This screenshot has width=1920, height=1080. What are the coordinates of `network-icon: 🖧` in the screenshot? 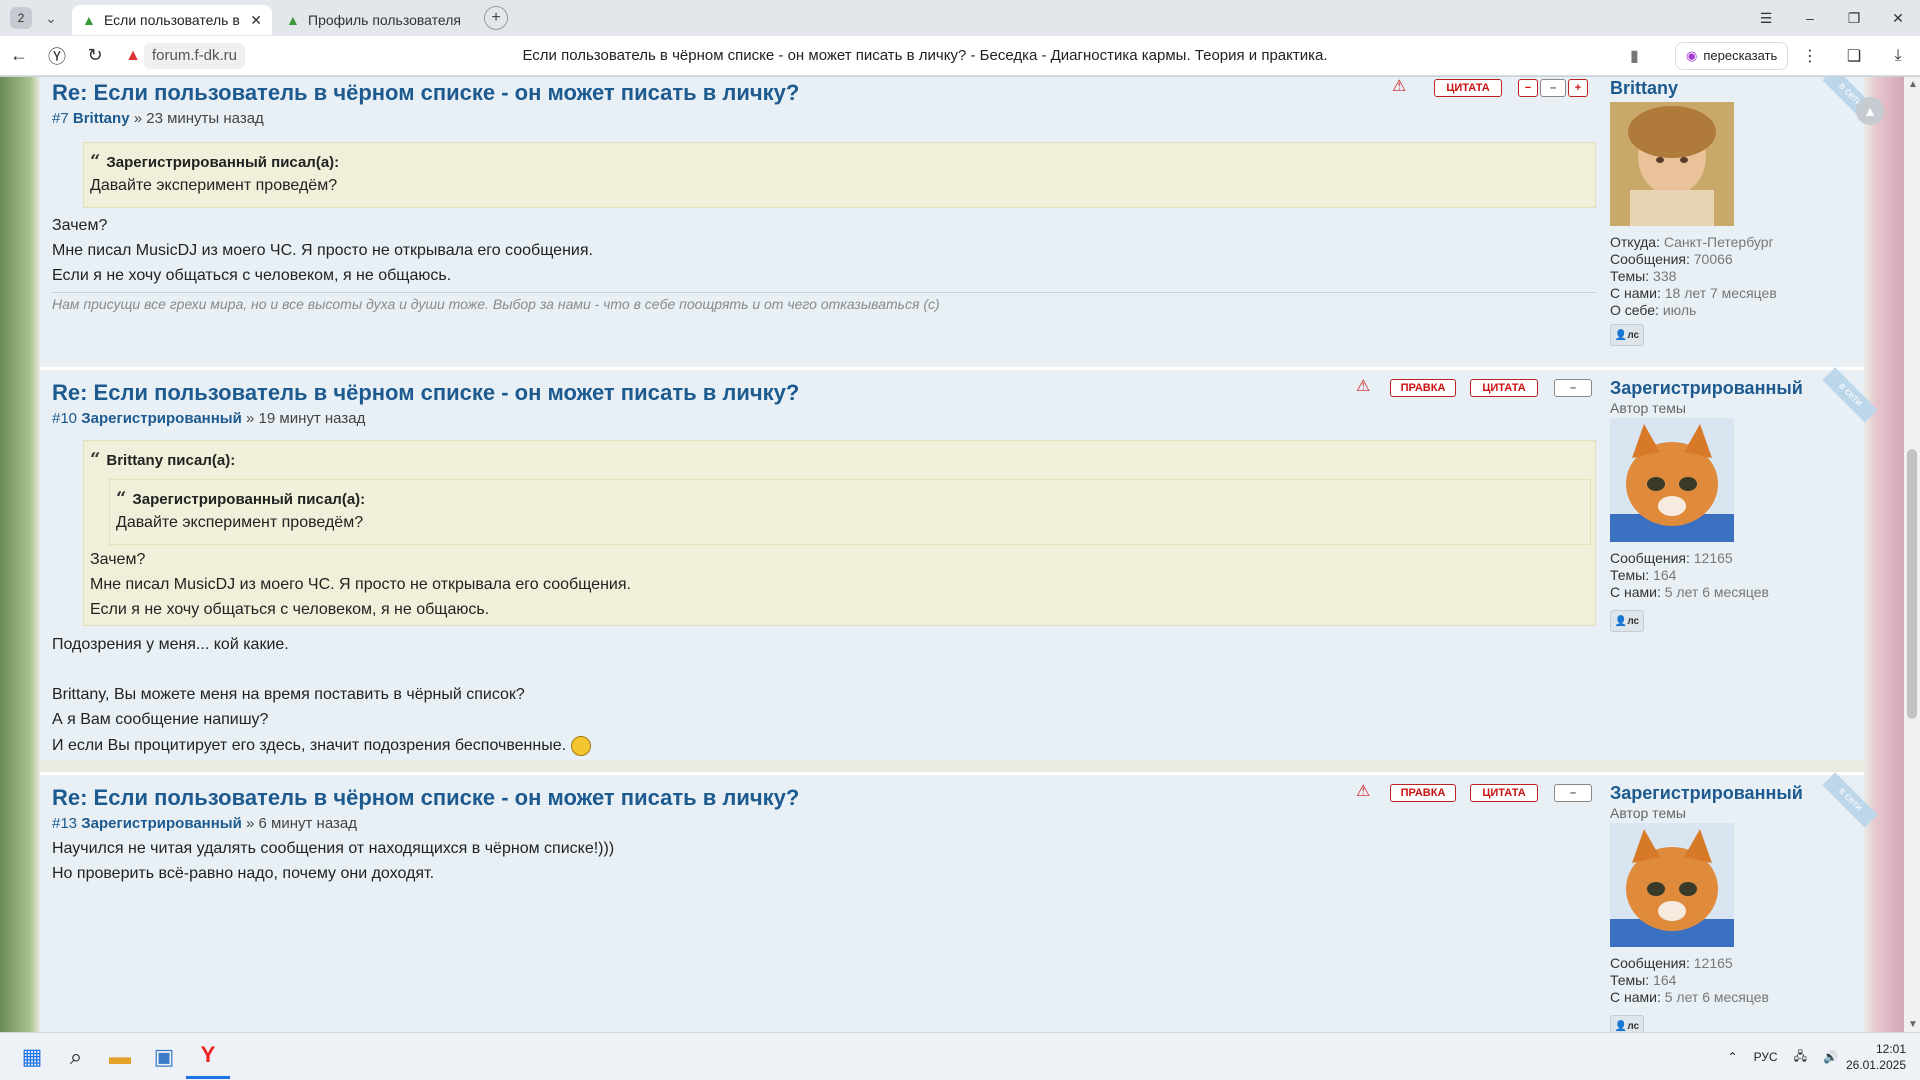 It's located at (1800, 1057).